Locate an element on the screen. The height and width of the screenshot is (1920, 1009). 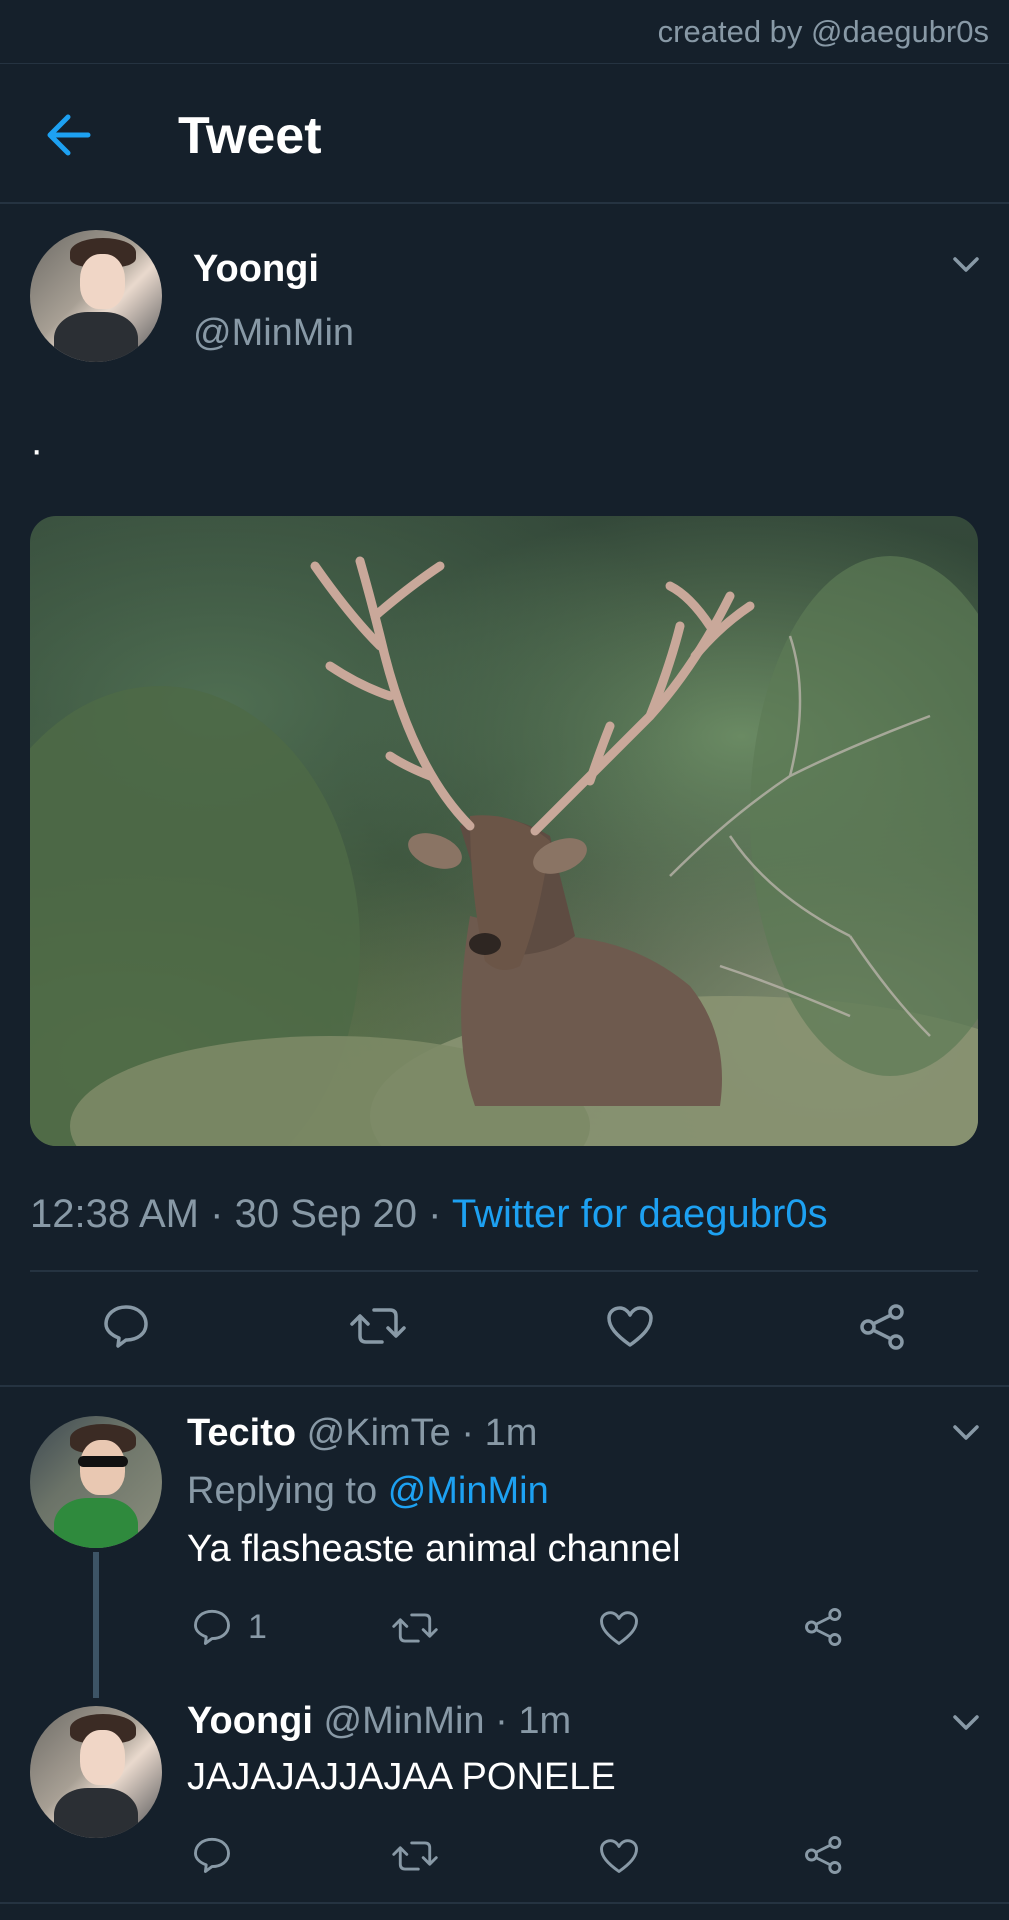
actions-divider is located at coordinates (504, 1386).